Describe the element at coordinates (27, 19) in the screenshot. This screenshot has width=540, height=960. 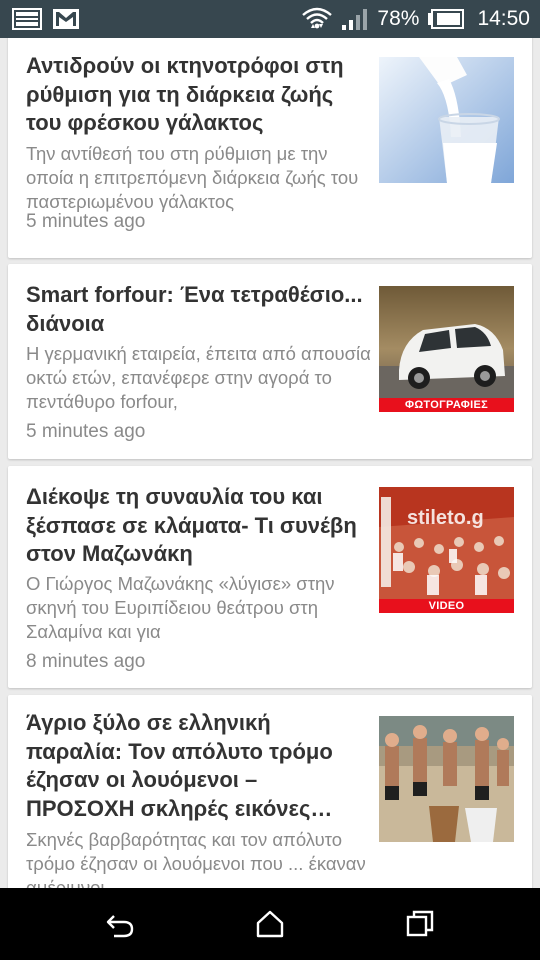
I see `gallery-notification-icon` at that location.